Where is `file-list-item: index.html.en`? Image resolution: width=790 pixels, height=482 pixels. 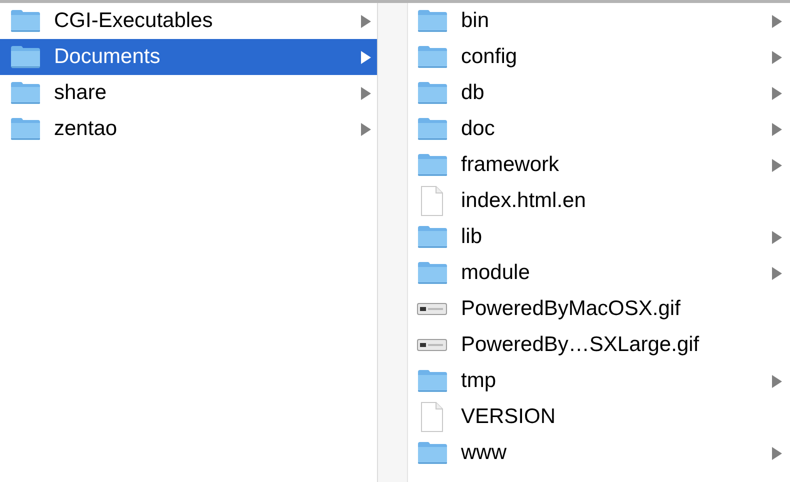 file-list-item: index.html.en is located at coordinates (598, 201).